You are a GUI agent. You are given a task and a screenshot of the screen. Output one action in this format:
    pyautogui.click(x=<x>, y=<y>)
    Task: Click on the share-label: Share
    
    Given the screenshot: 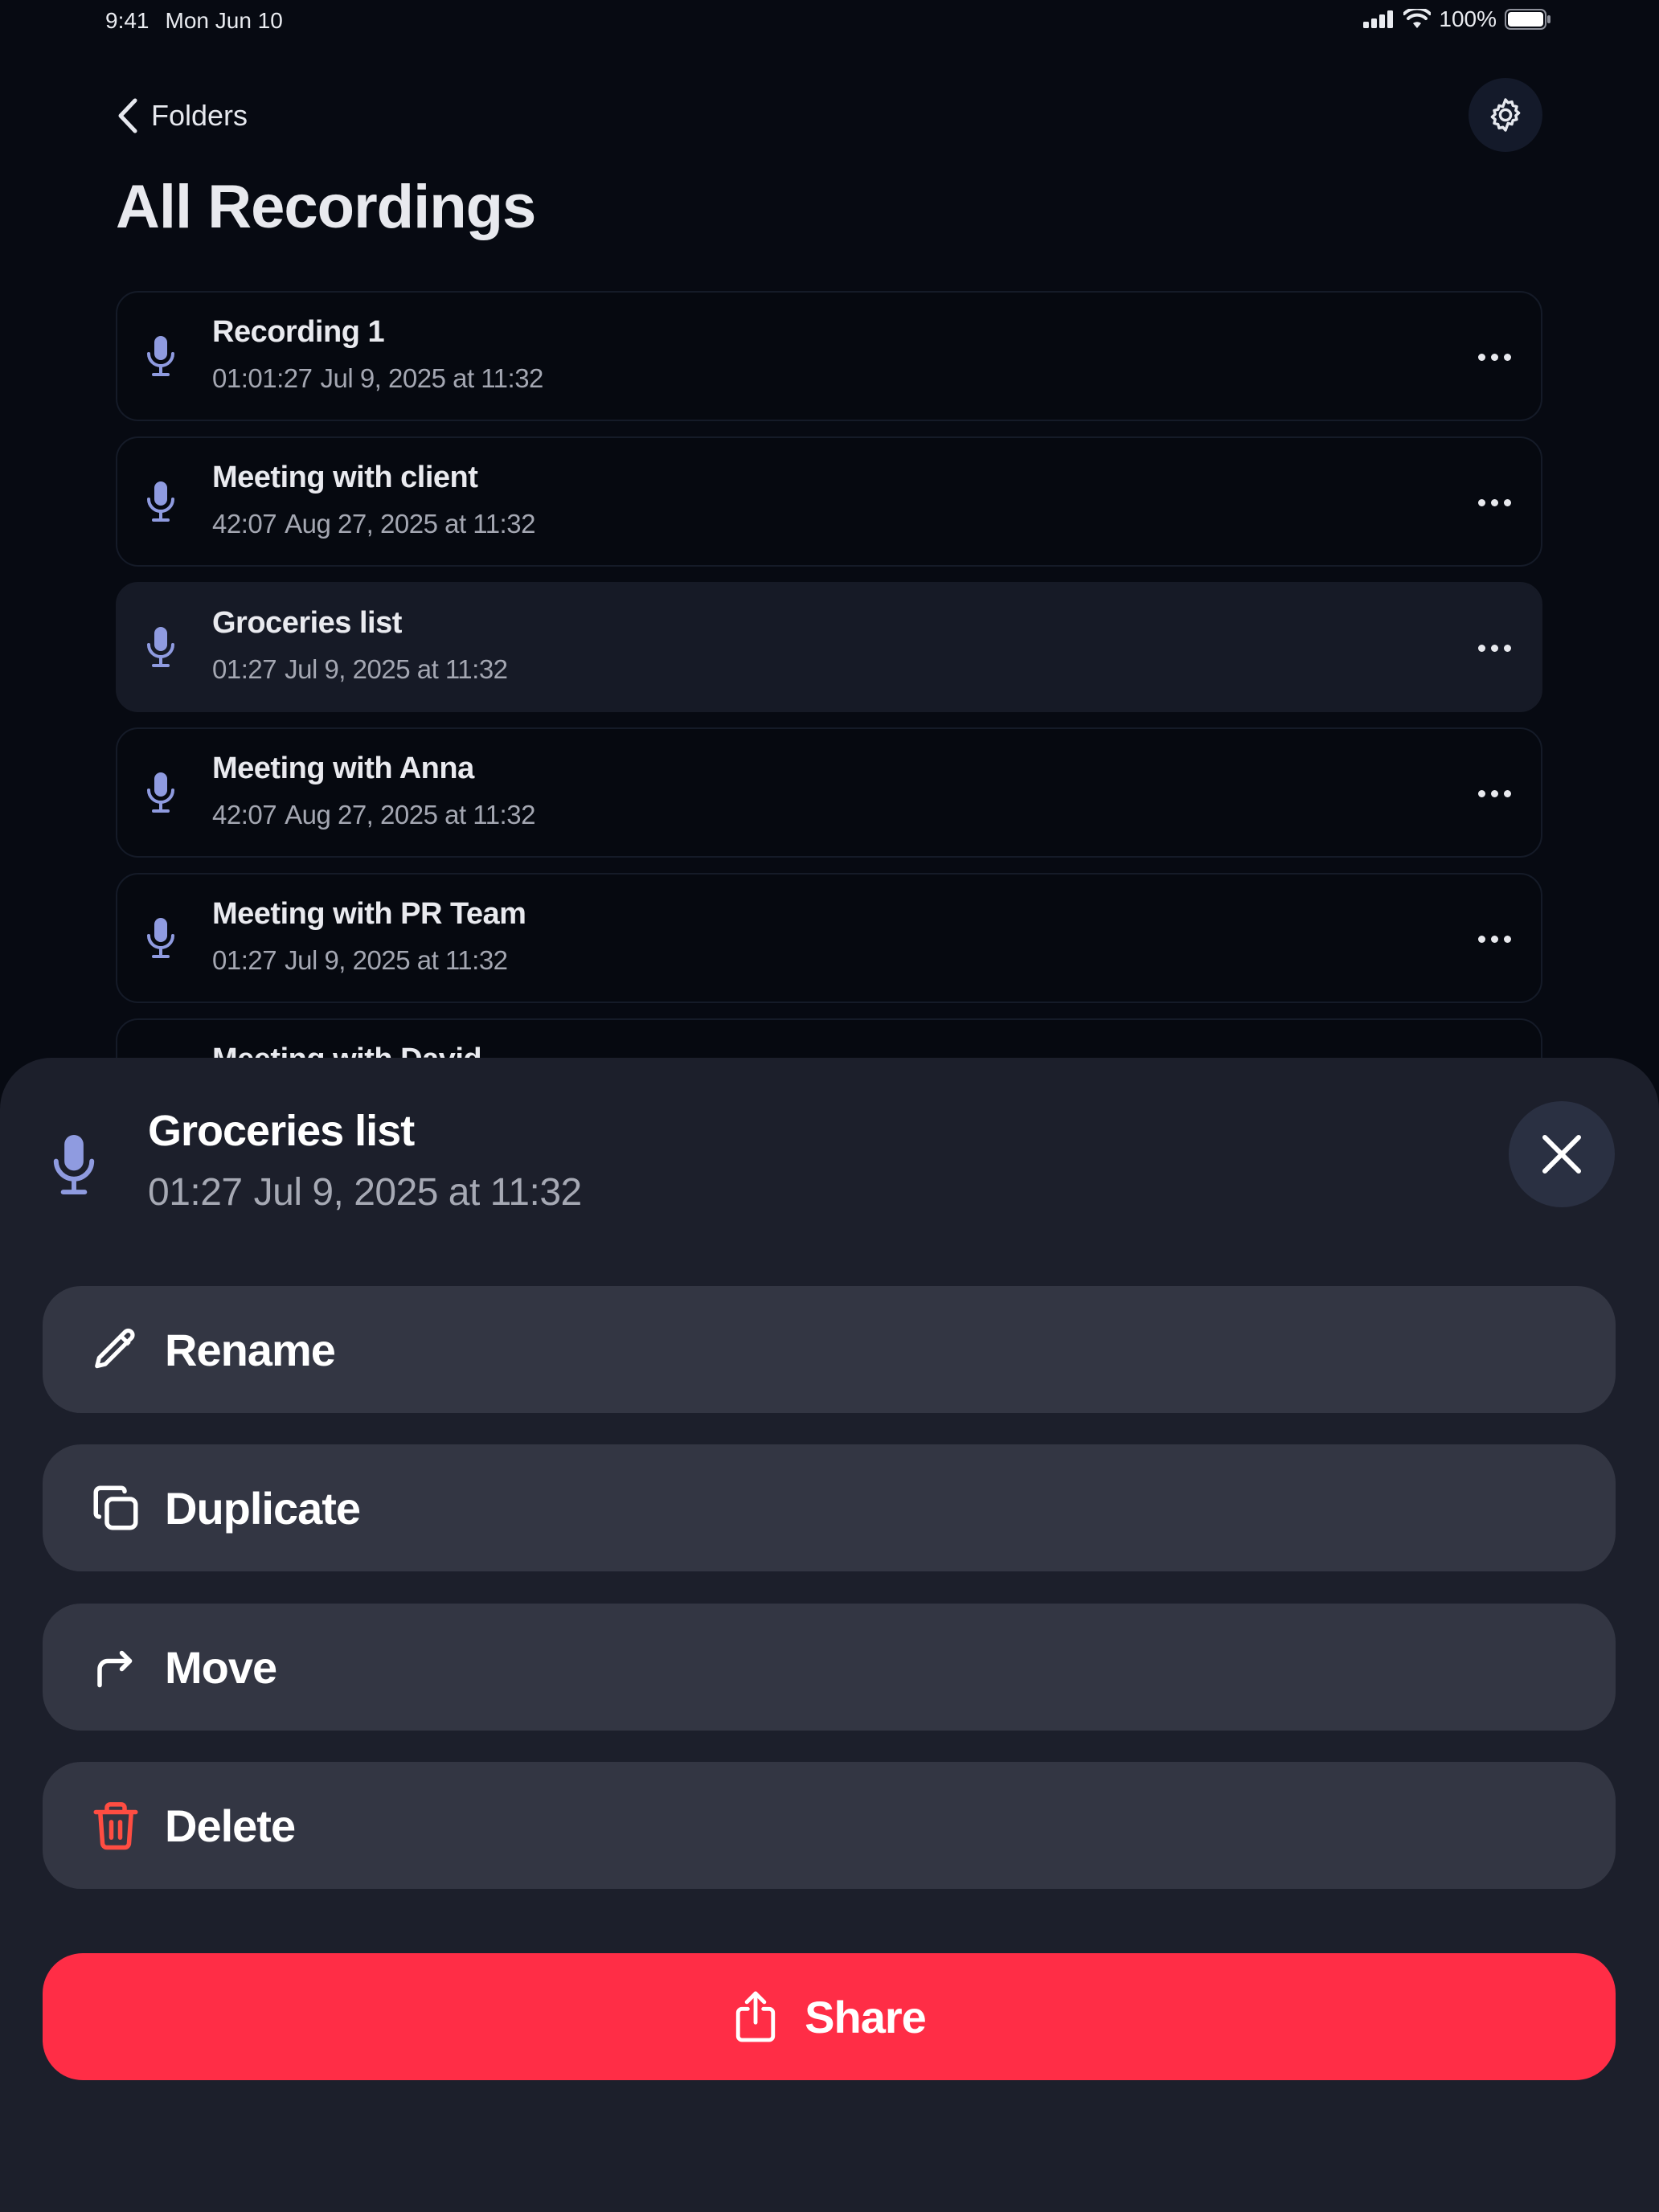 What is the action you would take?
    pyautogui.click(x=866, y=2016)
    